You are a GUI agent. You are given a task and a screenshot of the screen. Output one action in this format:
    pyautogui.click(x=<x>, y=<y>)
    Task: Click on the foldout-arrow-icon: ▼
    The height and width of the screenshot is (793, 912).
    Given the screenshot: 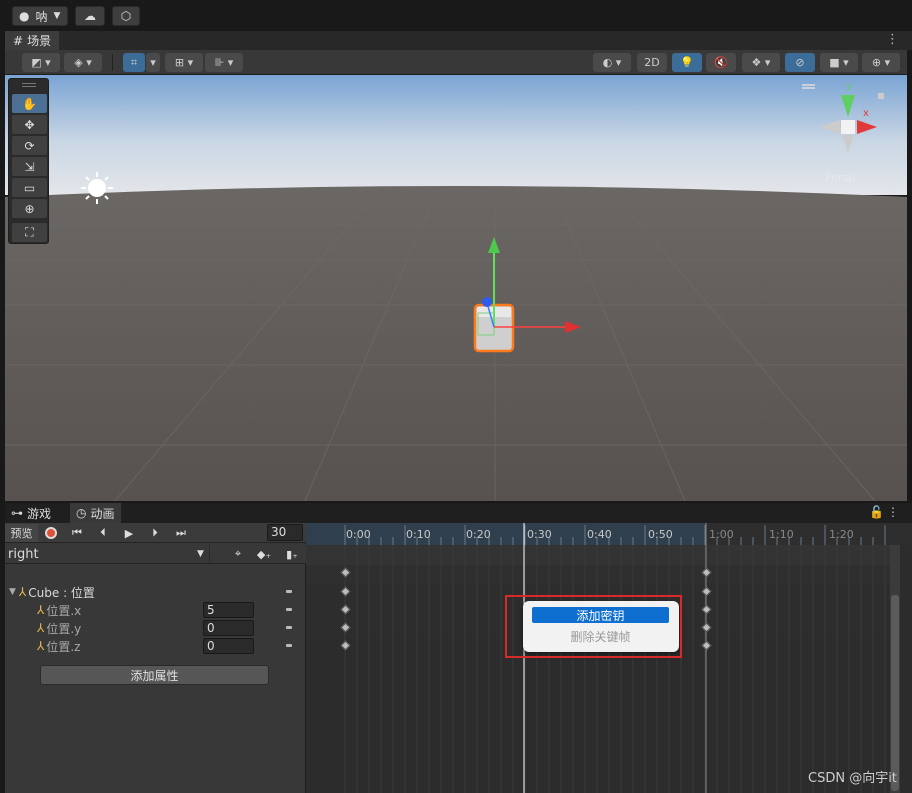 What is the action you would take?
    pyautogui.click(x=12, y=592)
    